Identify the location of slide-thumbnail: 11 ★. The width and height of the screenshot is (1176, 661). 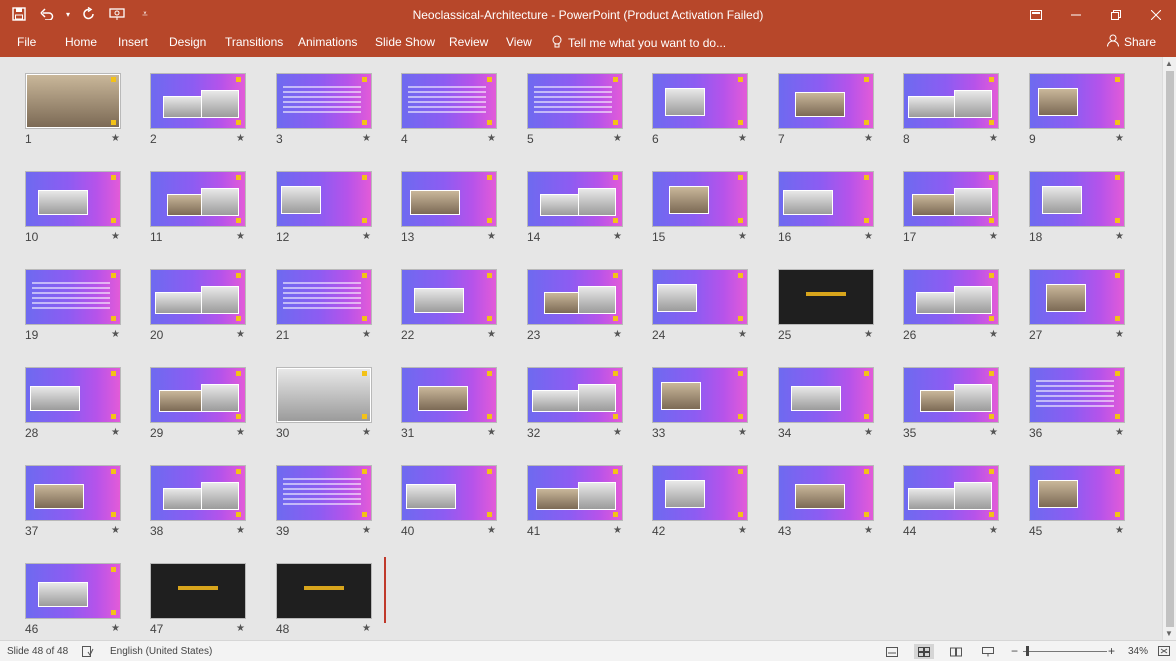
(200, 211).